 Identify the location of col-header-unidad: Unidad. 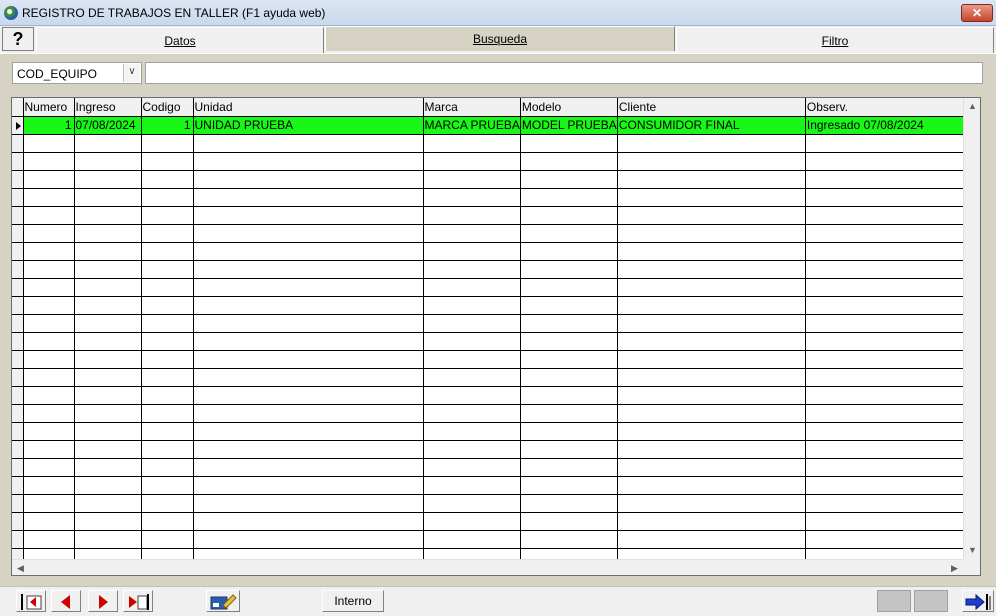
(308, 107).